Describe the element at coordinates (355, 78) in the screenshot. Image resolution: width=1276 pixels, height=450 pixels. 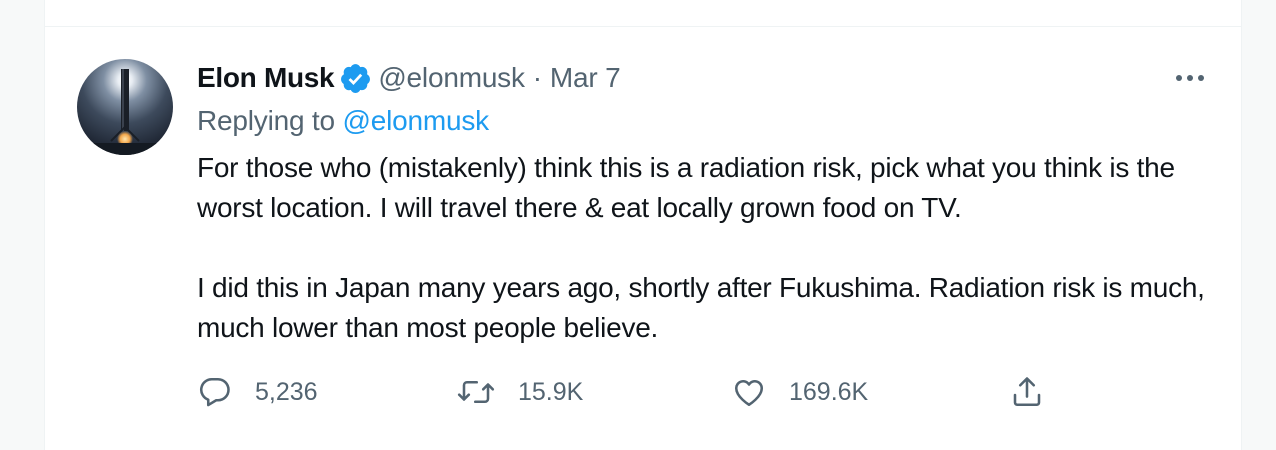
I see `verified-badge-icon` at that location.